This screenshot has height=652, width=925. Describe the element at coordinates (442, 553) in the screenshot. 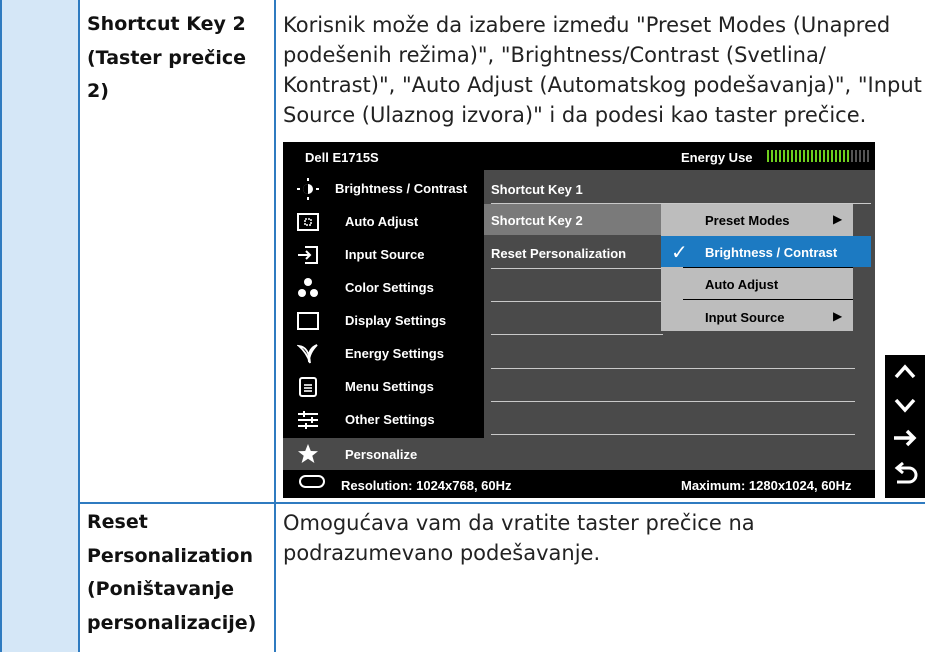

I see `desc-line: podrazumevano podešavanje.` at that location.